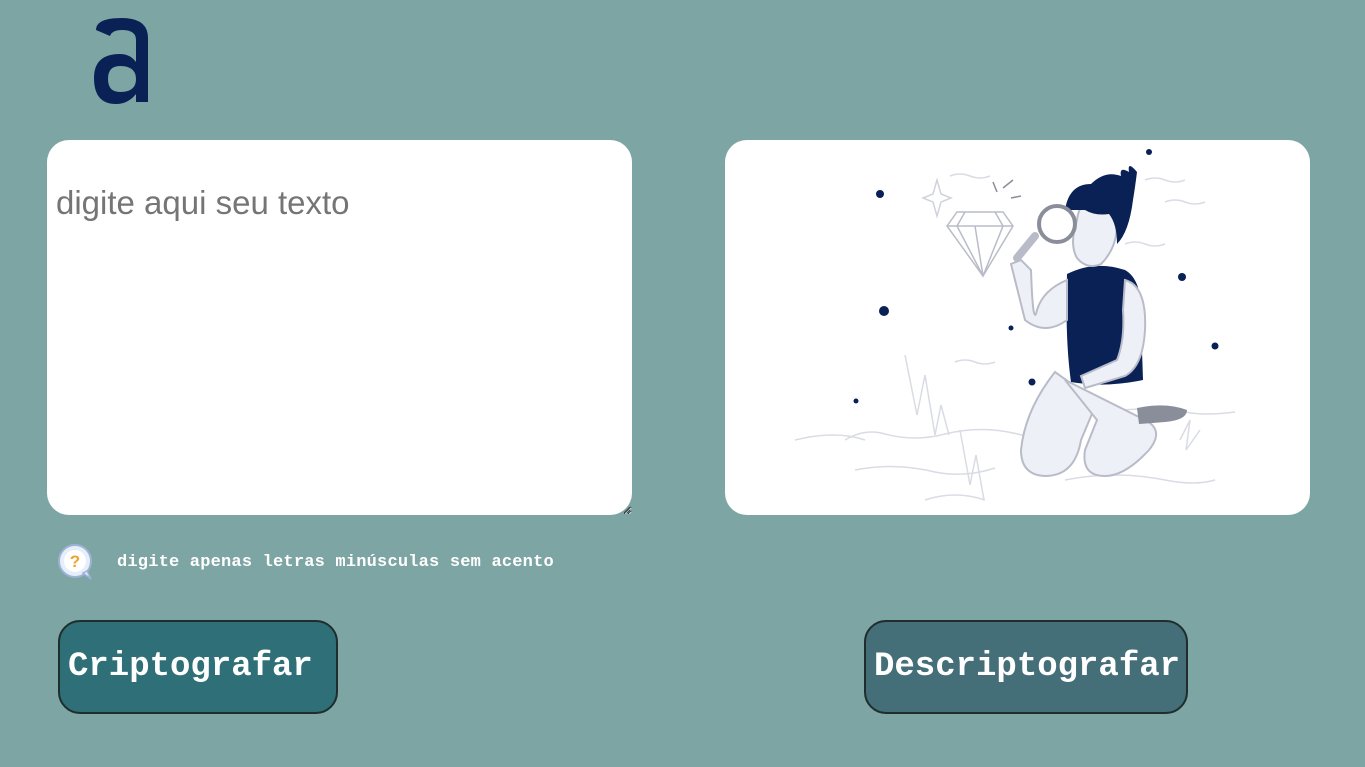 The image size is (1365, 767). Describe the element at coordinates (190, 667) in the screenshot. I see `encrypt-button-label: Criptografar` at that location.